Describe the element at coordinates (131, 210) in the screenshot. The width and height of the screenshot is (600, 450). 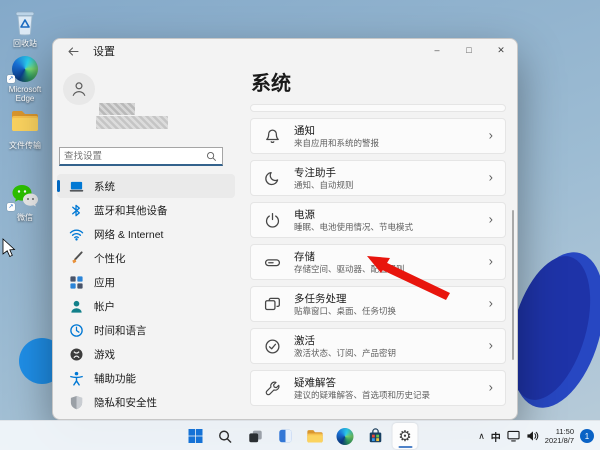
I see `sidebar-item-label: 蓝牙和其他设备` at that location.